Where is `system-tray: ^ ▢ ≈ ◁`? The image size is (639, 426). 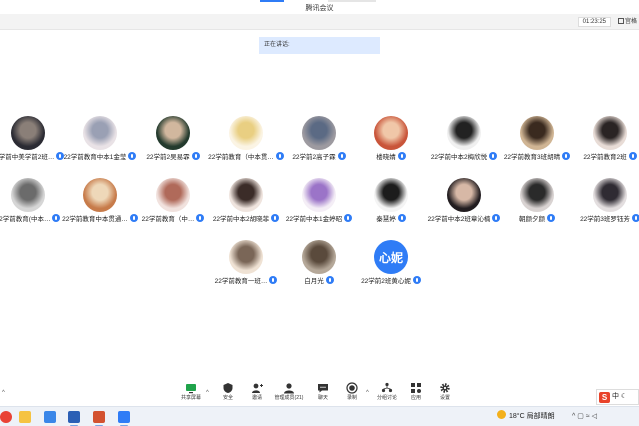
system-tray: ^ ▢ ≈ ◁ is located at coordinates (584, 417).